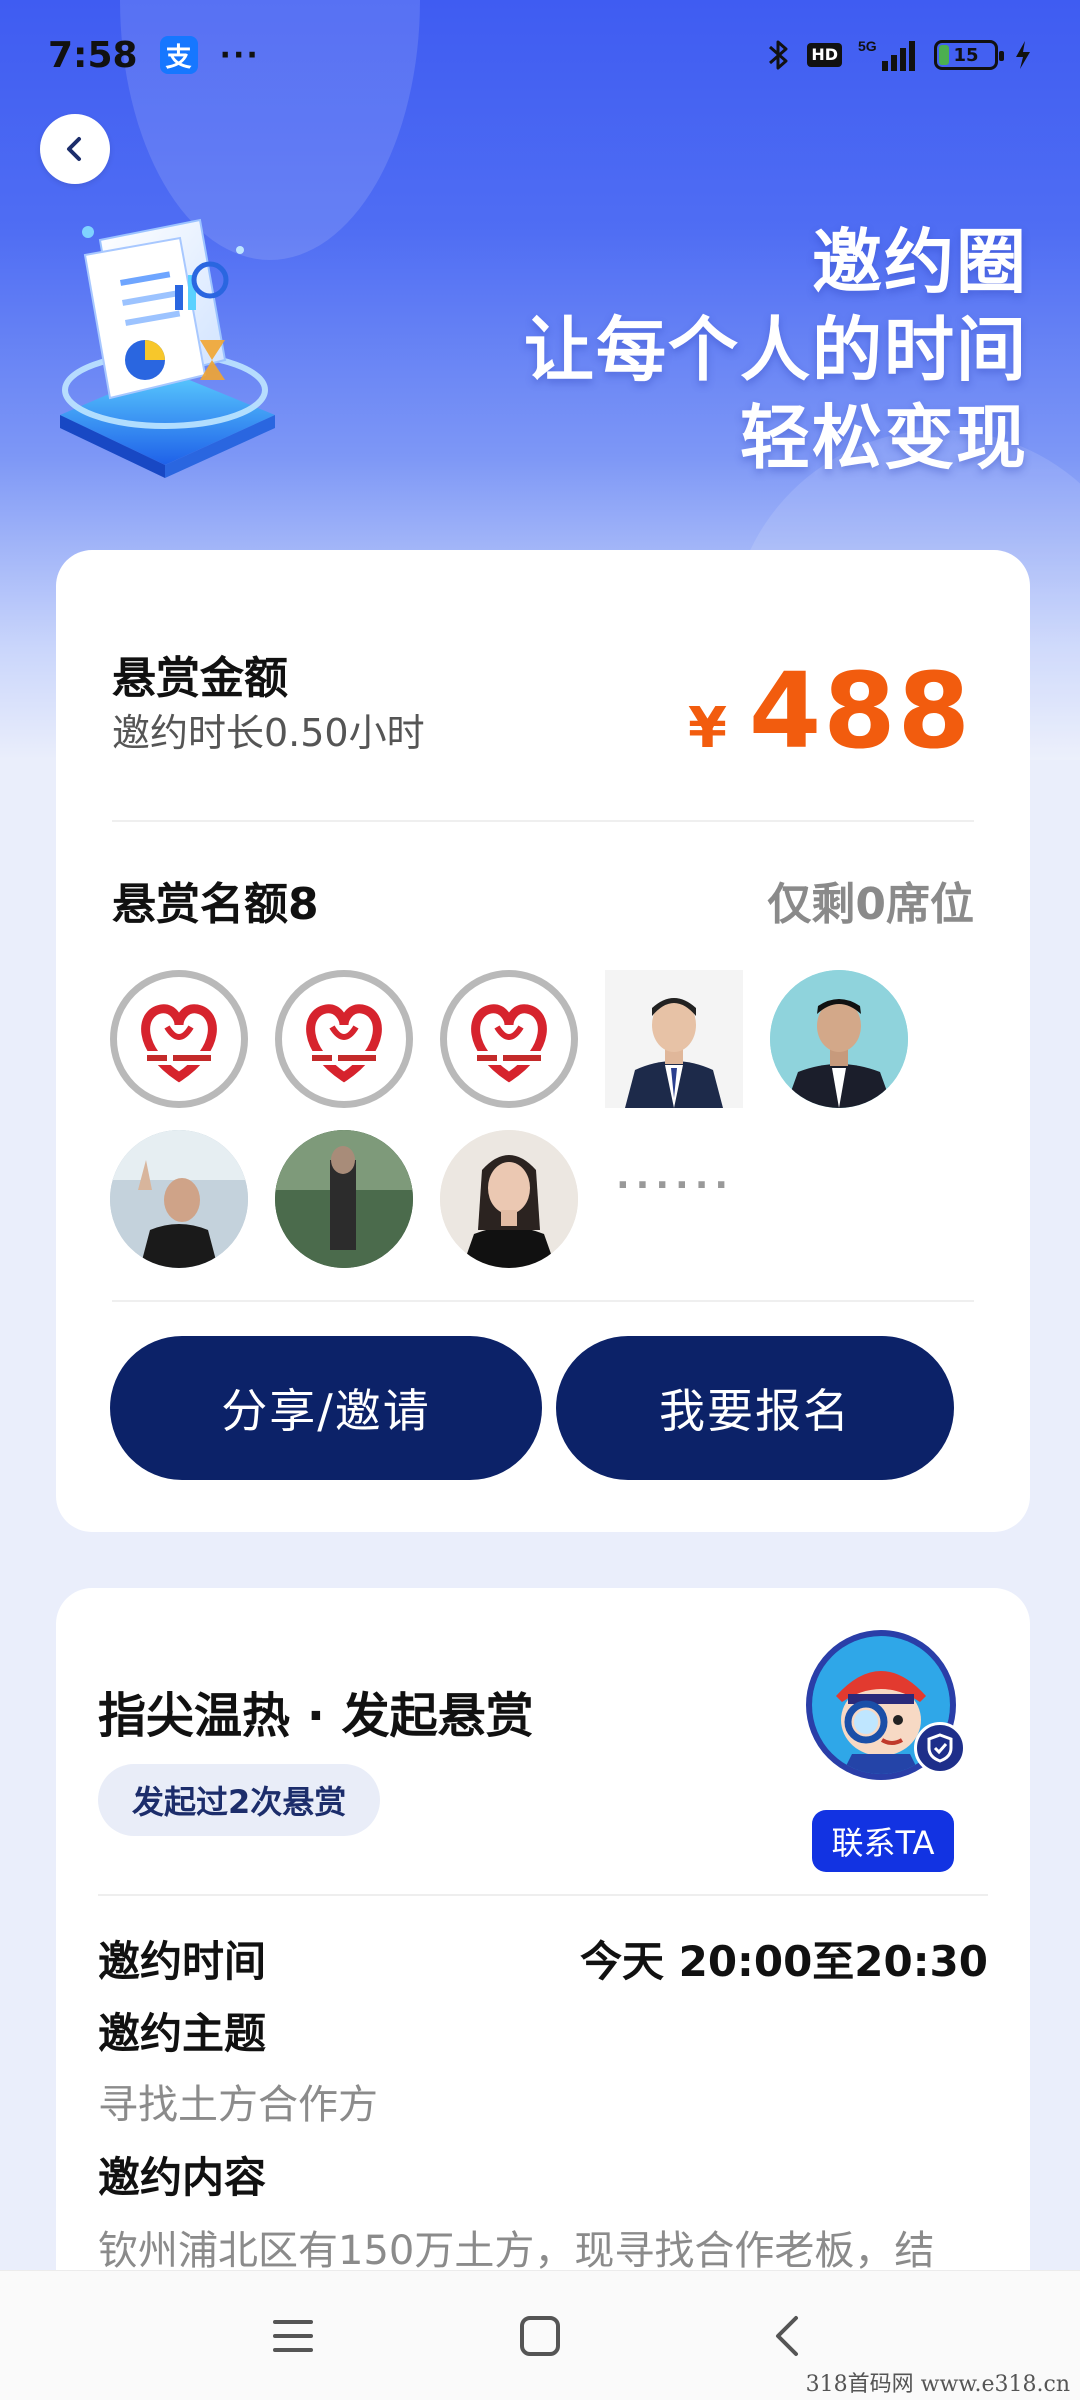 Image resolution: width=1080 pixels, height=2400 pixels. I want to click on battery-level: 15, so click(966, 55).